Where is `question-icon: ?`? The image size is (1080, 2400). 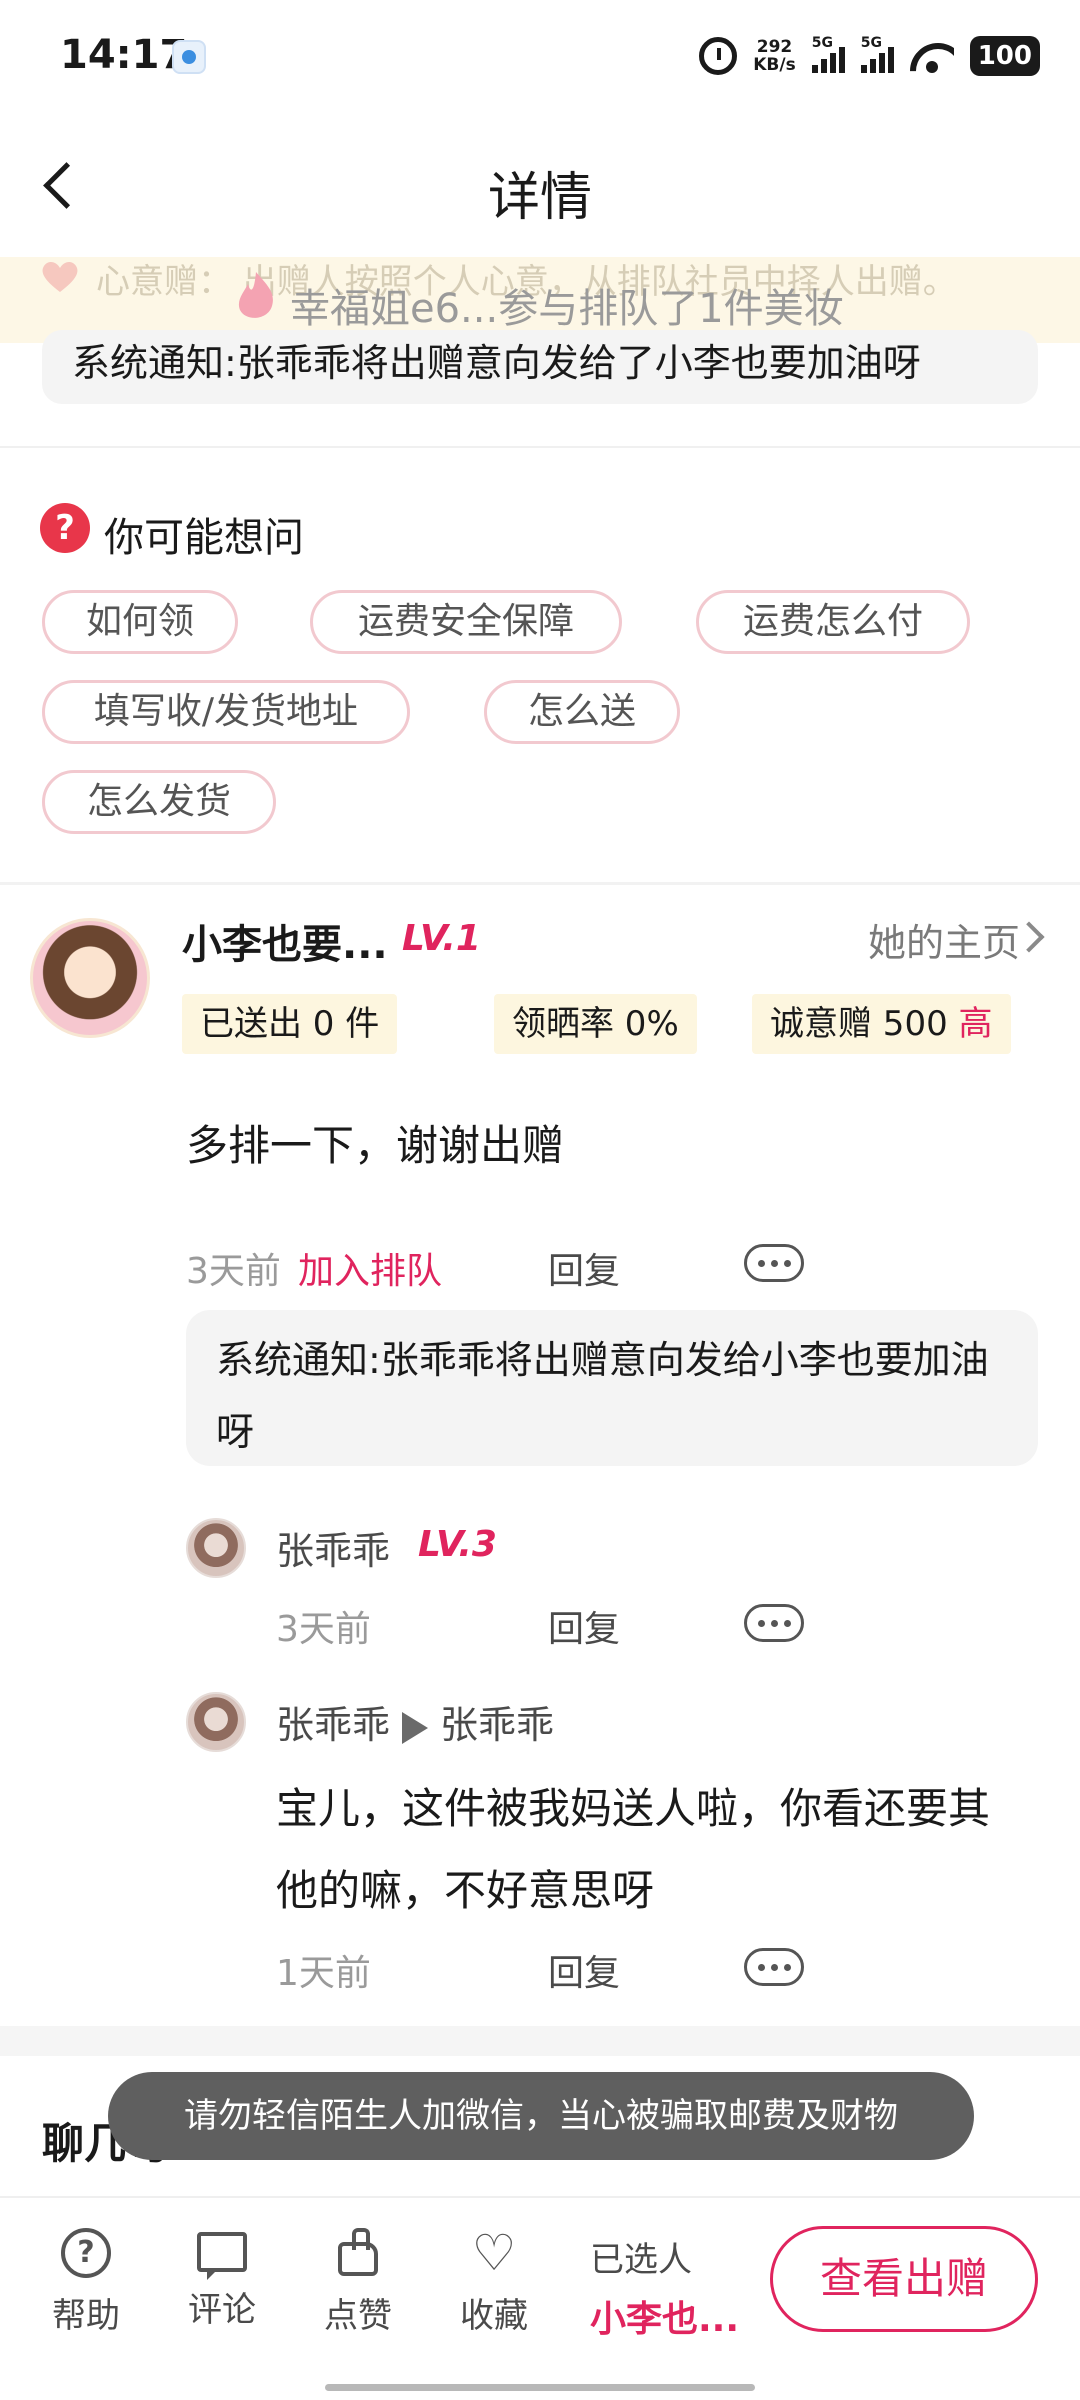
question-icon: ? is located at coordinates (65, 528).